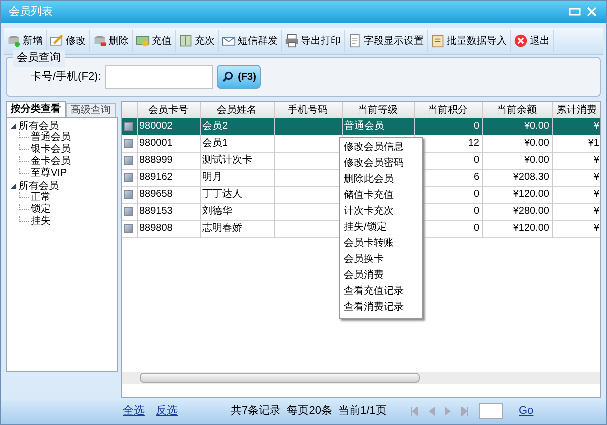 The width and height of the screenshot is (607, 425). What do you see at coordinates (156, 160) in the screenshot?
I see `table-cell: 888999` at bounding box center [156, 160].